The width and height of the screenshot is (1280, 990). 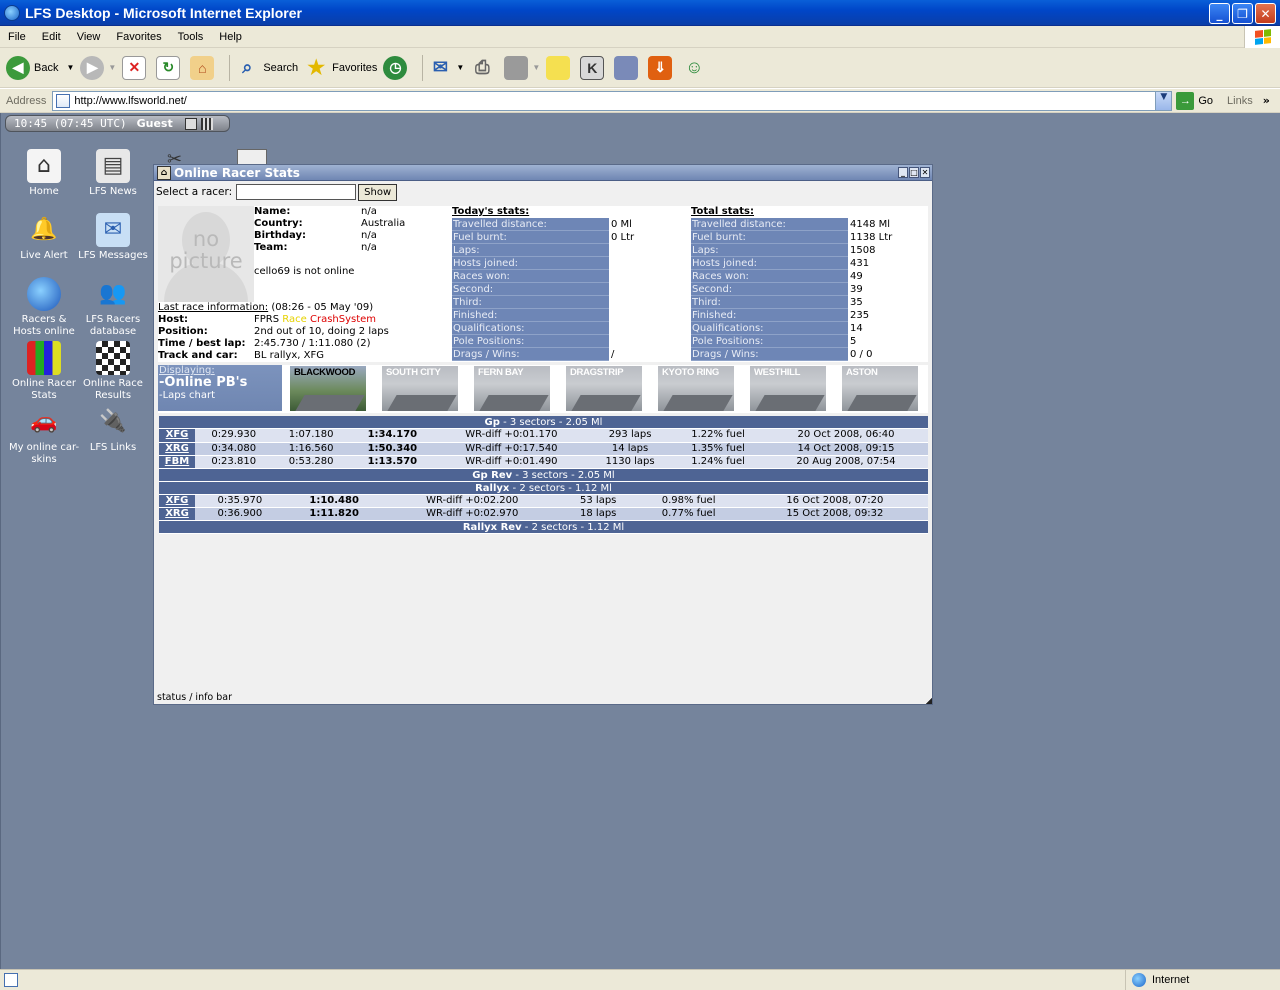 I want to click on stat-row: Races won: 49, so click(x=809, y=276).